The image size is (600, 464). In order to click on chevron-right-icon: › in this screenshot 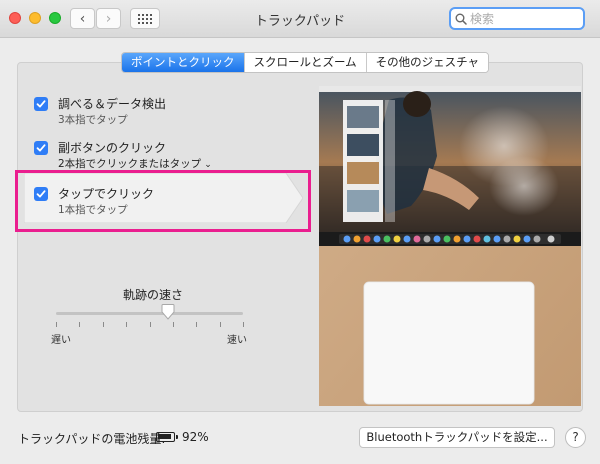, I will do `click(108, 18)`.